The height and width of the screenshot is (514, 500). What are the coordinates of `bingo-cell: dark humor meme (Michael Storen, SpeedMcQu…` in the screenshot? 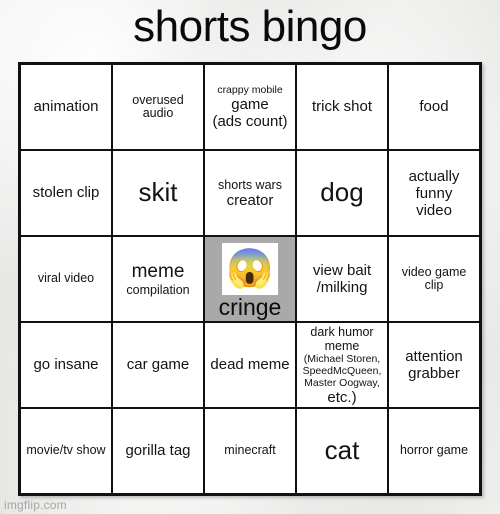 It's located at (342, 365).